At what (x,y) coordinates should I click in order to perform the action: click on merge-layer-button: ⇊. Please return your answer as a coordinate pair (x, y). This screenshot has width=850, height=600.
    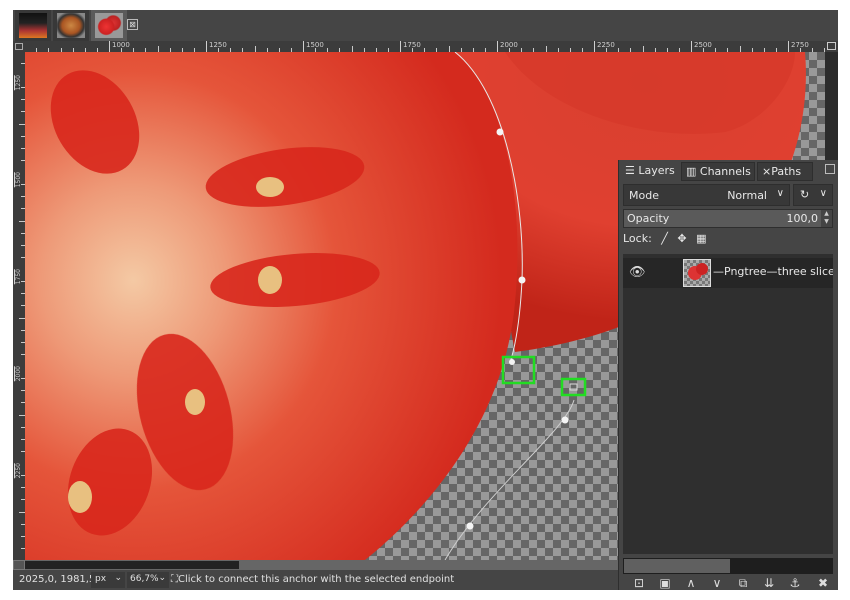
    Looking at the image, I should click on (769, 583).